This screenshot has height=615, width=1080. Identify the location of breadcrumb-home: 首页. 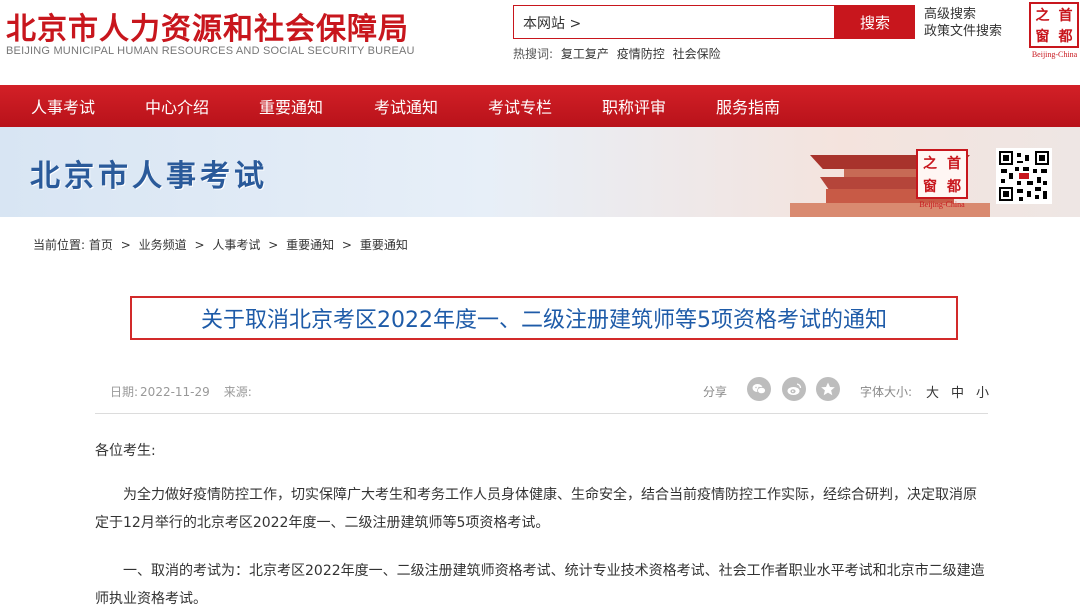
(101, 245).